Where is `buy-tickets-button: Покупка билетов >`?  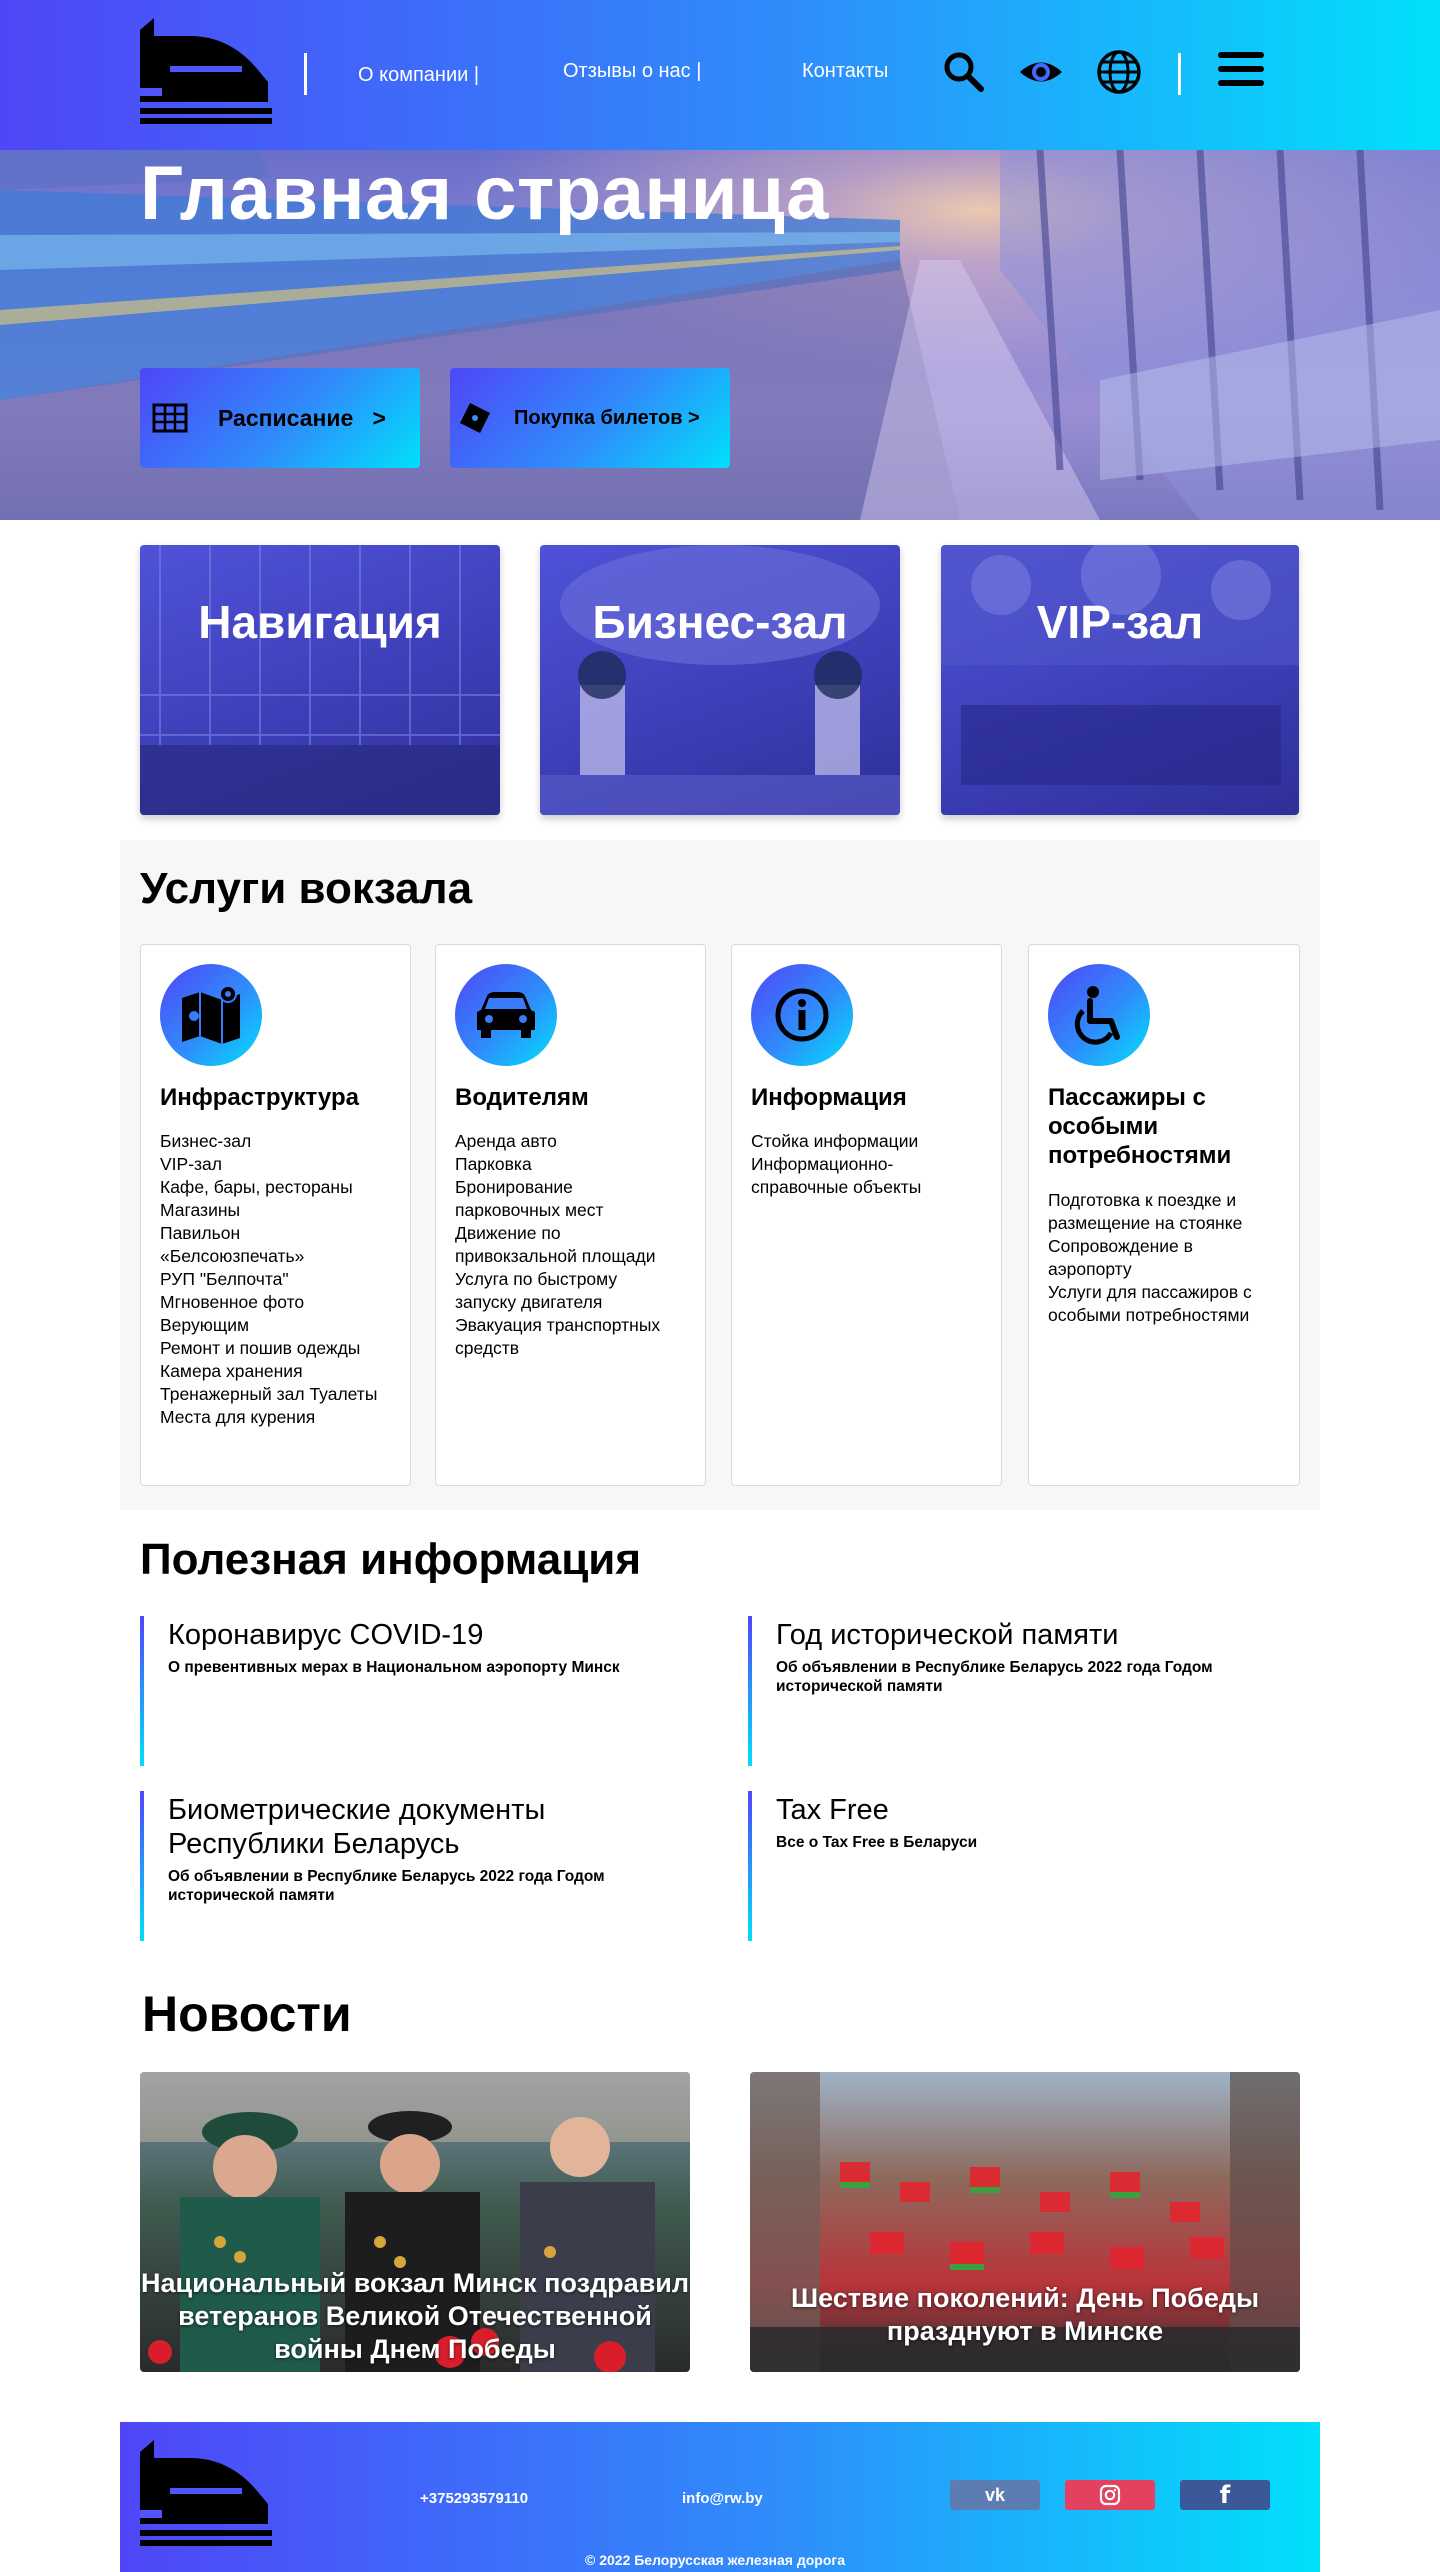 buy-tickets-button: Покупка билетов > is located at coordinates (590, 418).